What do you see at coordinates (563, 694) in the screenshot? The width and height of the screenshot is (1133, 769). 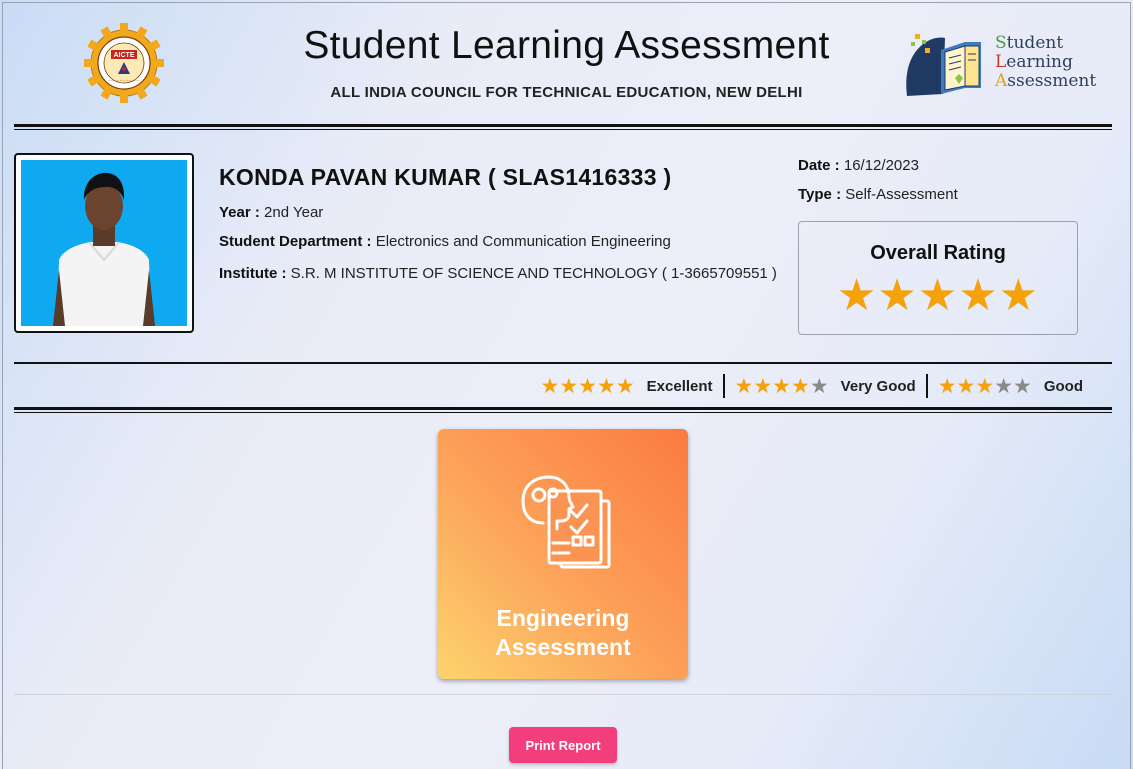 I see `footer-divider` at bounding box center [563, 694].